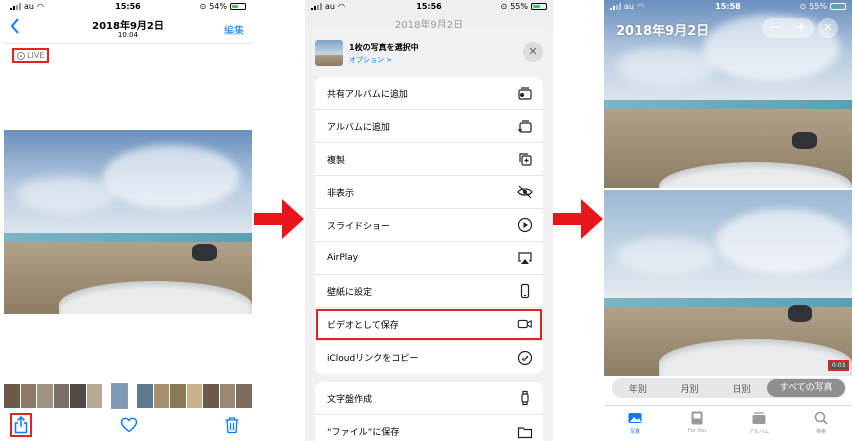 This screenshot has width=855, height=445. I want to click on tab-photos: 写真, so click(635, 423).